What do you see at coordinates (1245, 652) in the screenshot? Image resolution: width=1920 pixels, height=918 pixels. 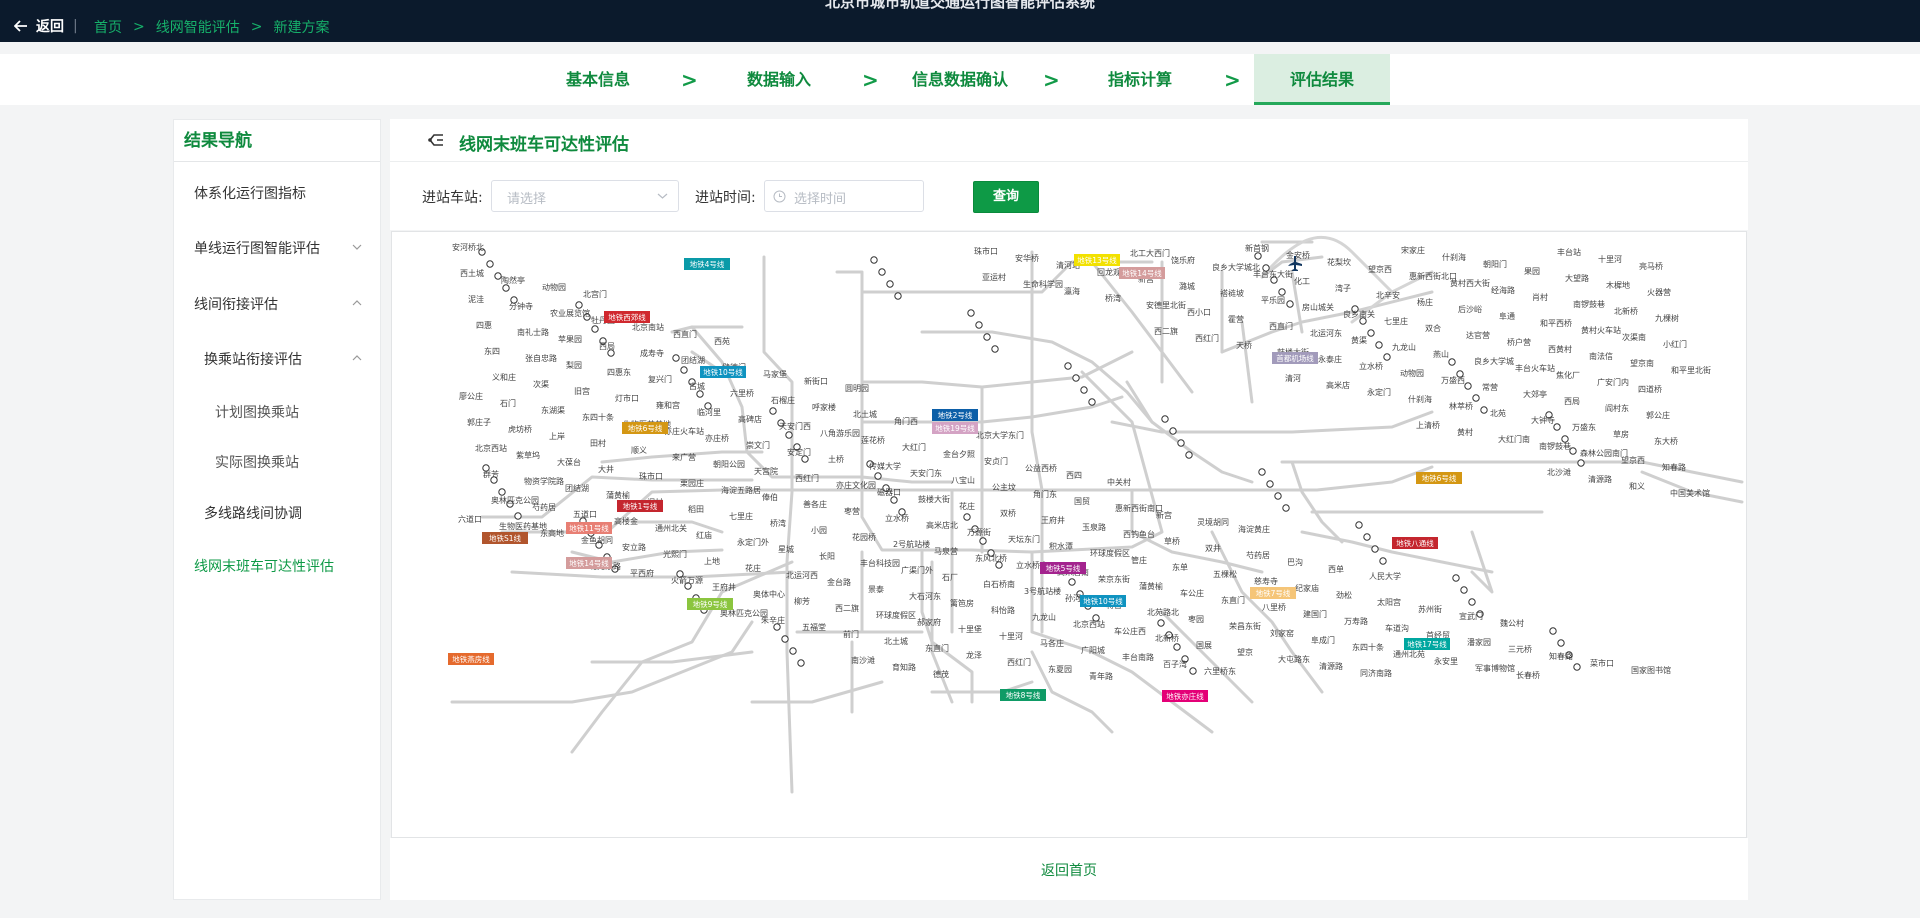 I see `station-label: 望京` at bounding box center [1245, 652].